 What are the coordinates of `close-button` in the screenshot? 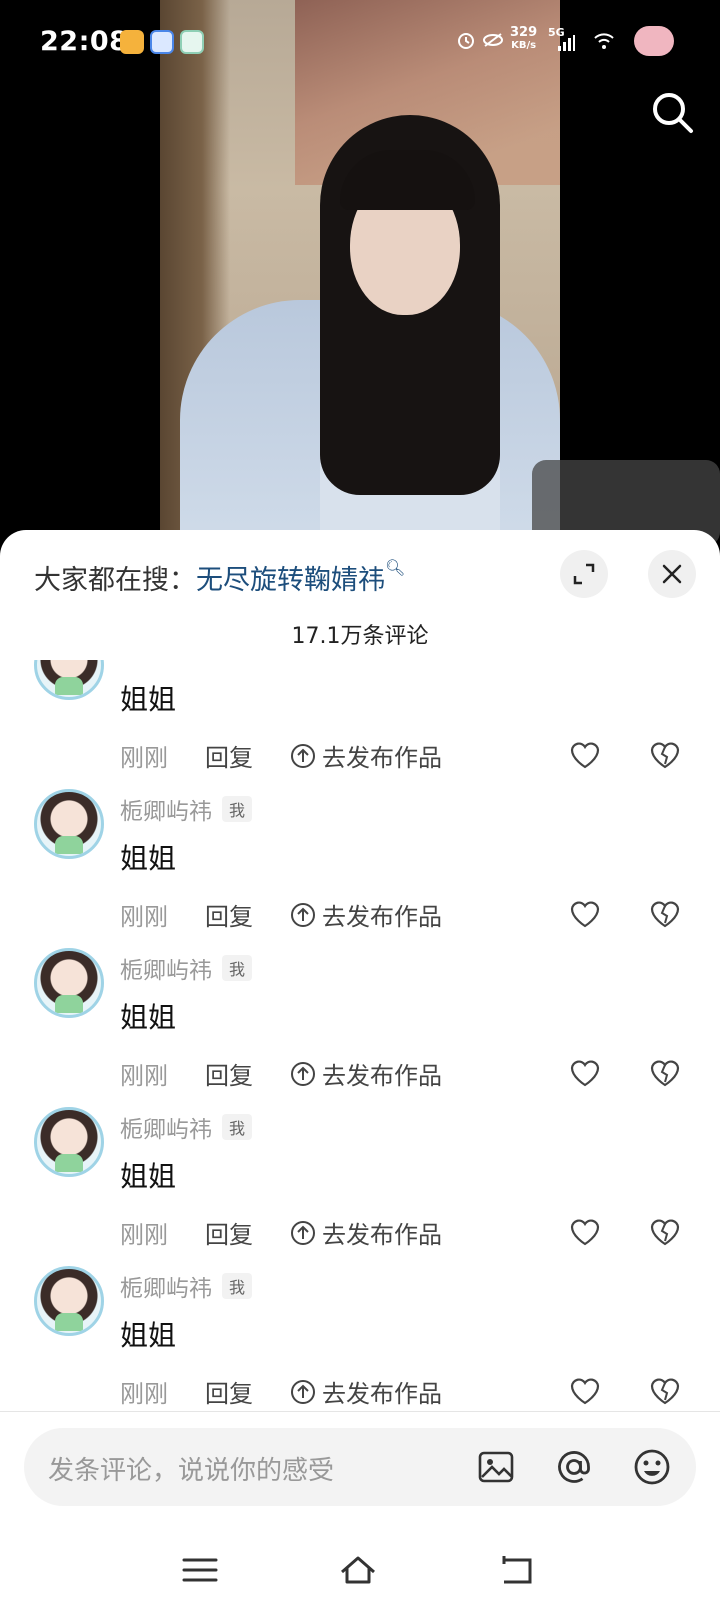 It's located at (672, 574).